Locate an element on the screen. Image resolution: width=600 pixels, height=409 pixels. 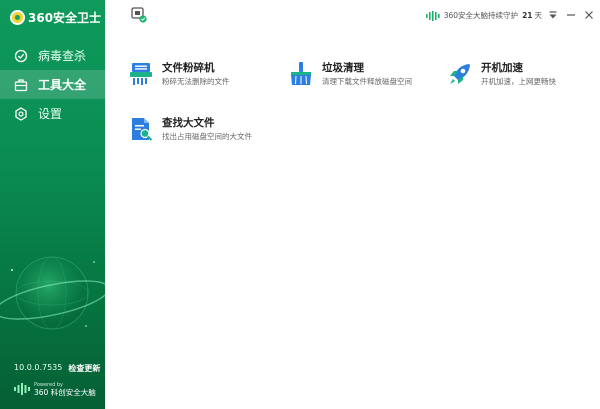
tool-title: 文件粉碎机 is located at coordinates (188, 68).